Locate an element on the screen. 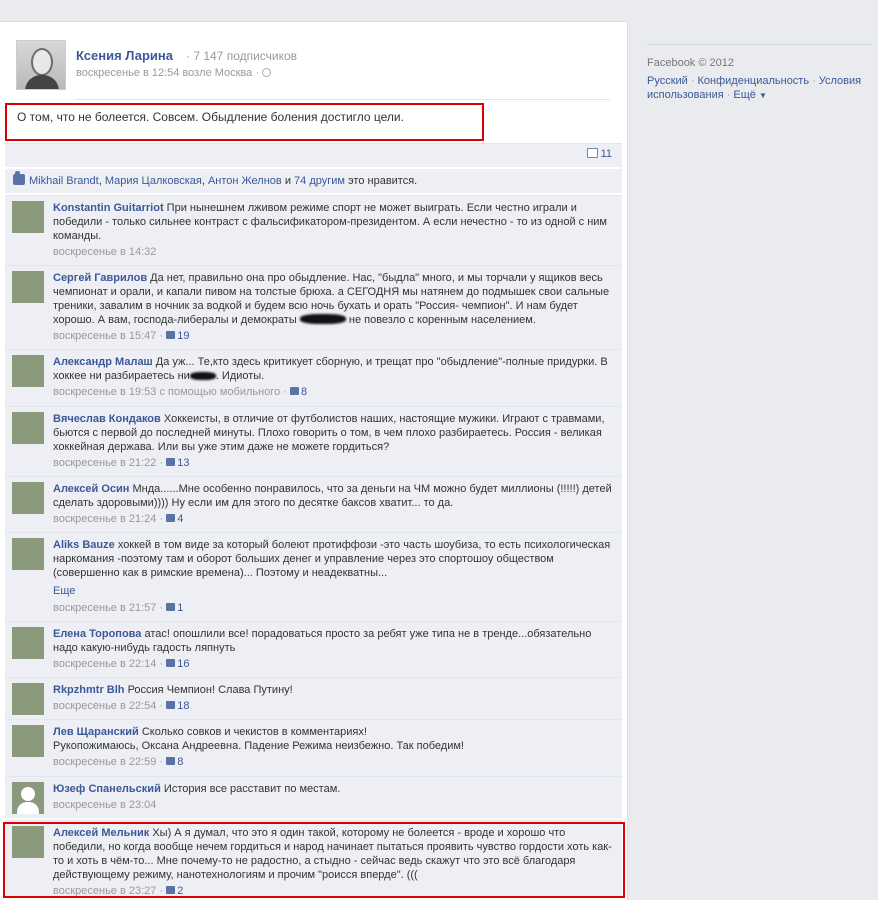 This screenshot has width=878, height=900. comment-time: воскресенье в 22:14 is located at coordinates (104, 664).